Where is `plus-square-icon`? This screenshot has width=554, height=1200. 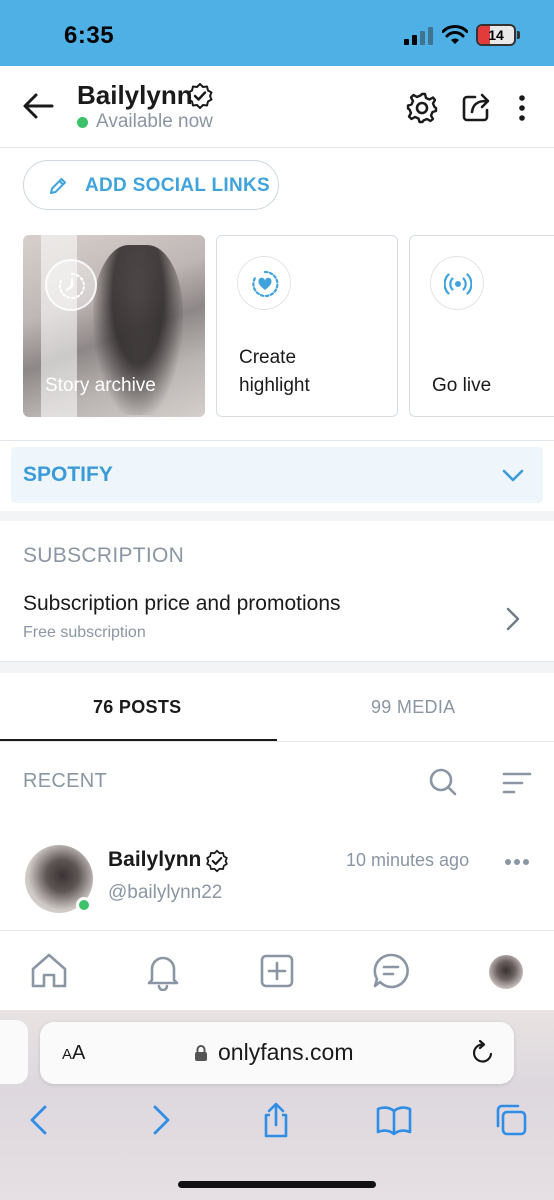 plus-square-icon is located at coordinates (277, 971).